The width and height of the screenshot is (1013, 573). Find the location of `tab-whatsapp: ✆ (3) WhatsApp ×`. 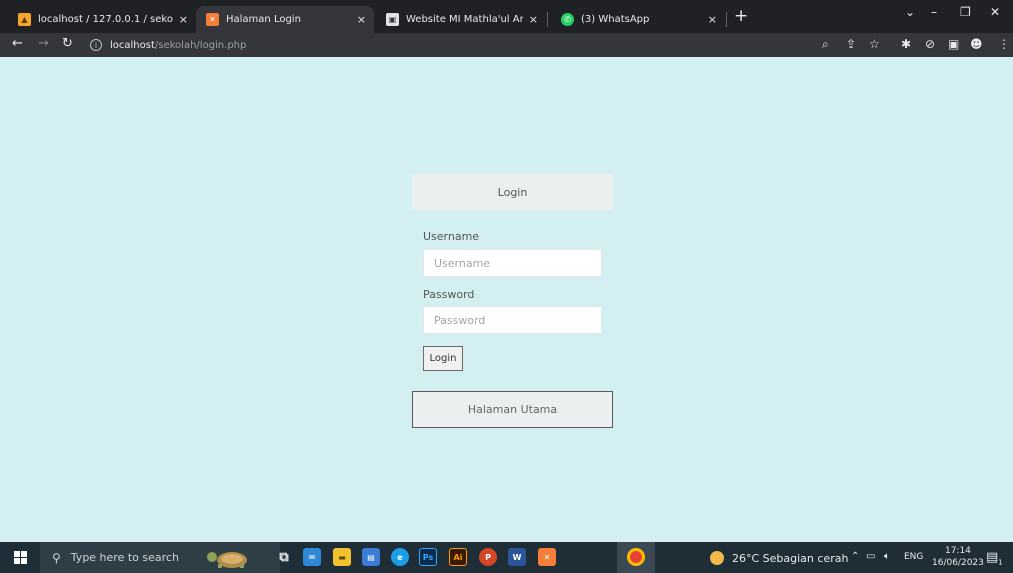

tab-whatsapp: ✆ (3) WhatsApp × is located at coordinates (638, 19).